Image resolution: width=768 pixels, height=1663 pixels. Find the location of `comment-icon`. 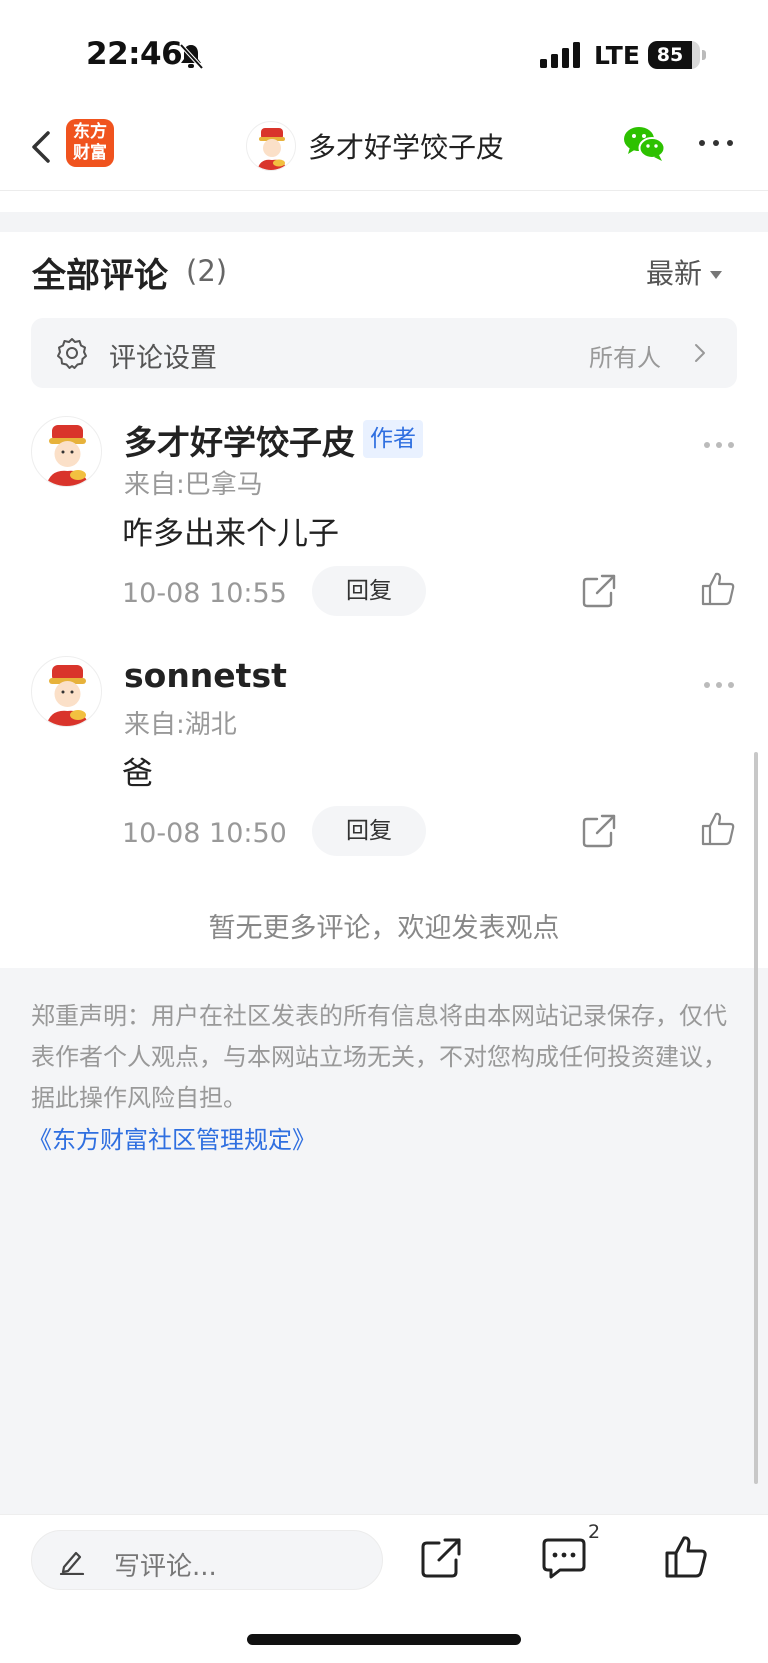

comment-icon is located at coordinates (564, 1558).